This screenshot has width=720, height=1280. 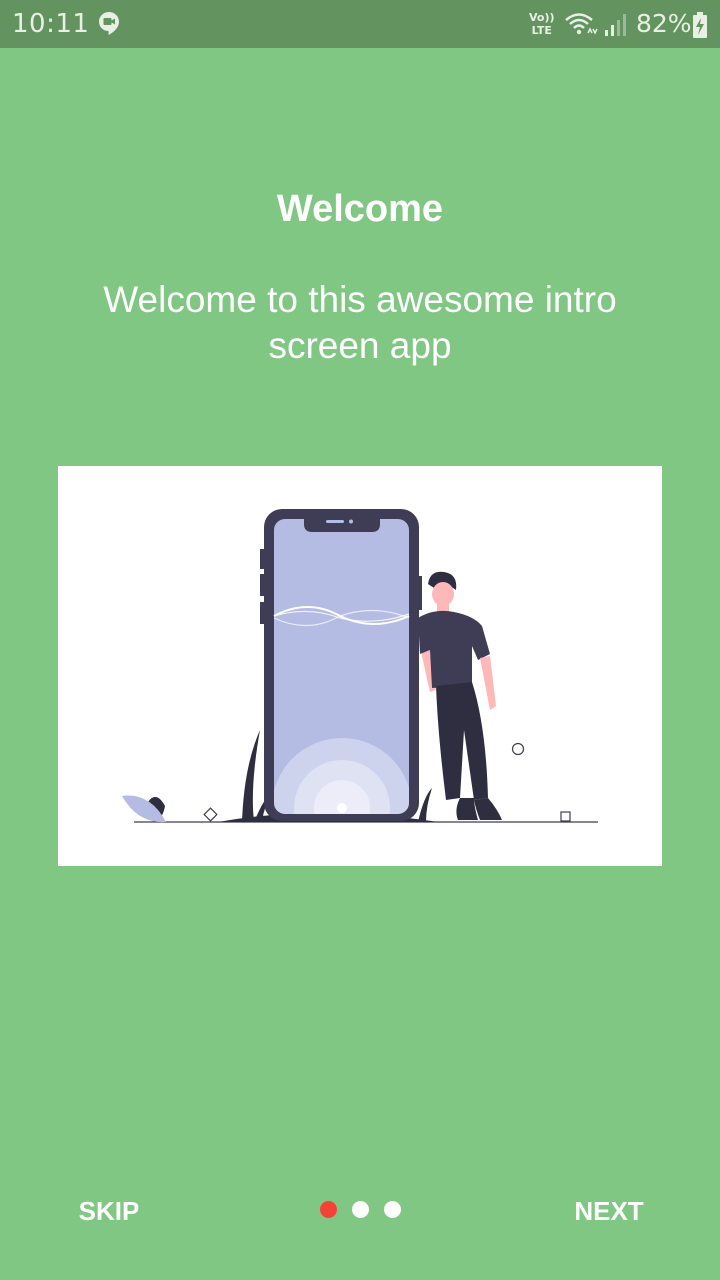 I want to click on volte-icon: Vo)) LTE, so click(x=542, y=24).